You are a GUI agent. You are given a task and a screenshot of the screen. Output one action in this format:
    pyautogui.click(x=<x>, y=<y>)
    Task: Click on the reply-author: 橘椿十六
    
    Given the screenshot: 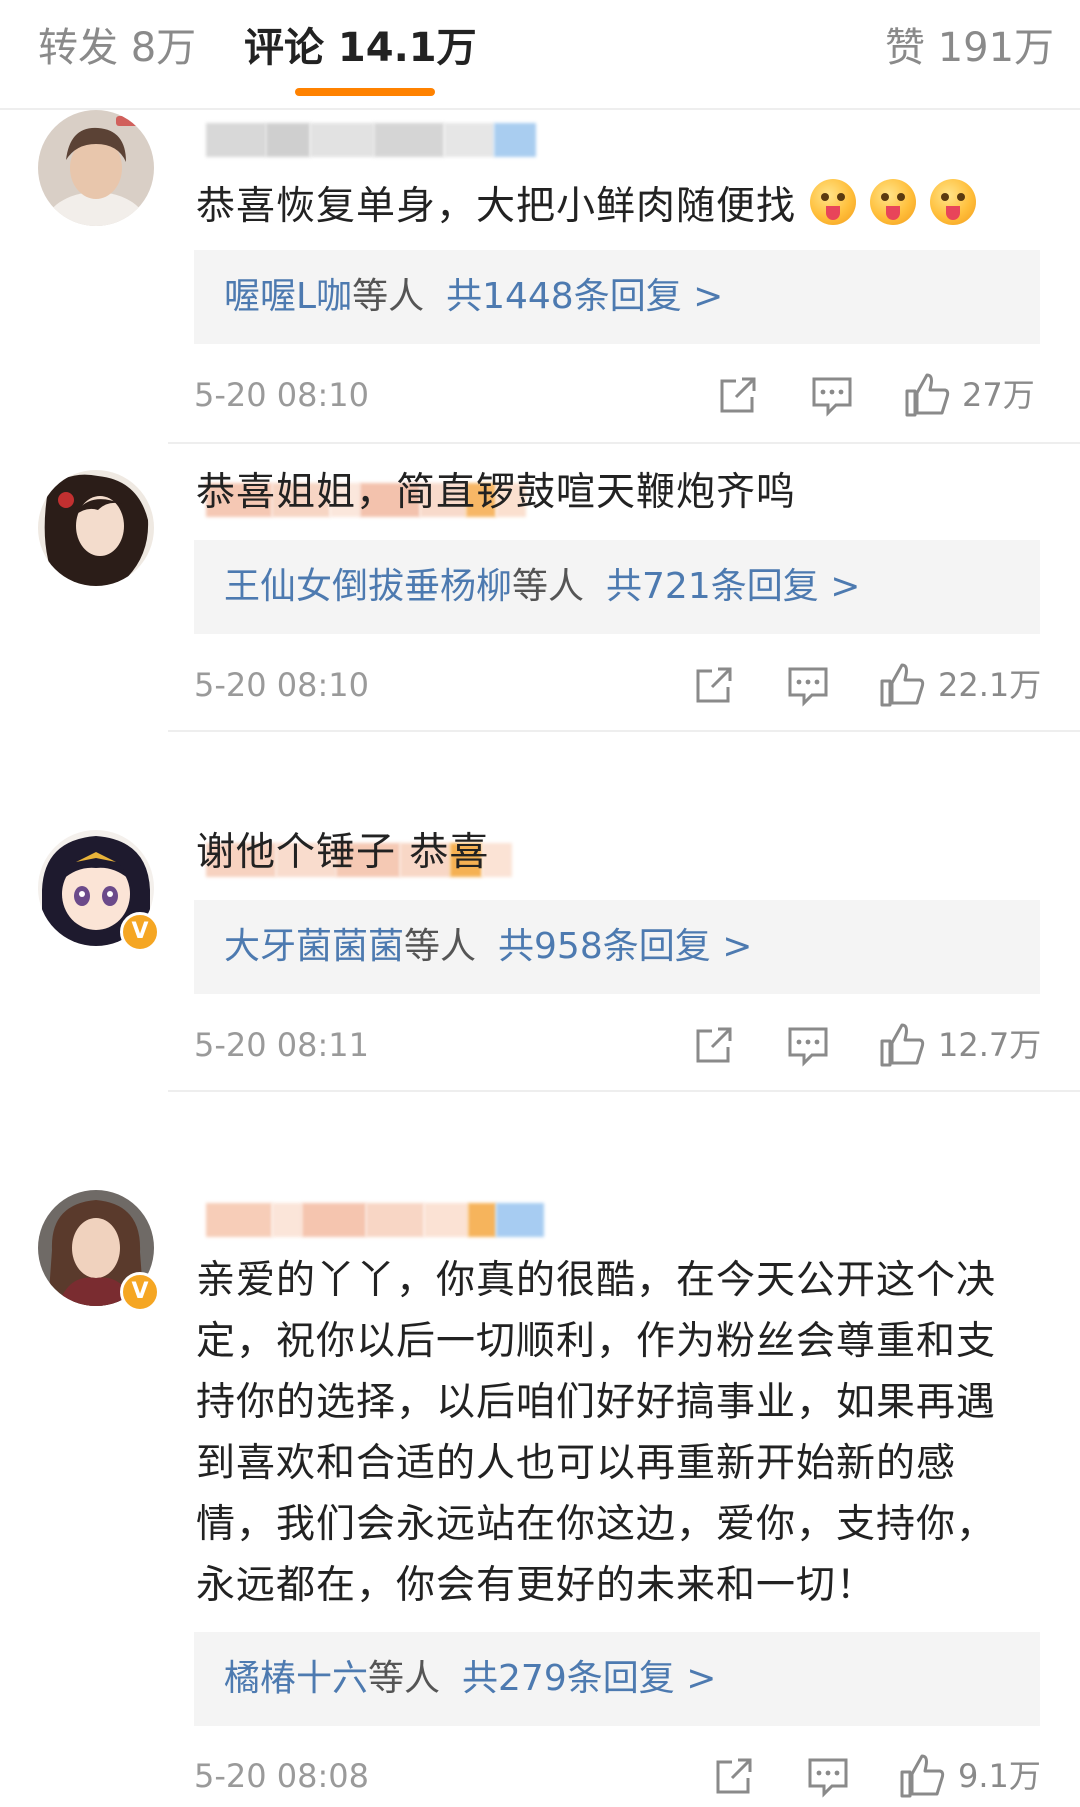 What is the action you would take?
    pyautogui.click(x=296, y=1678)
    